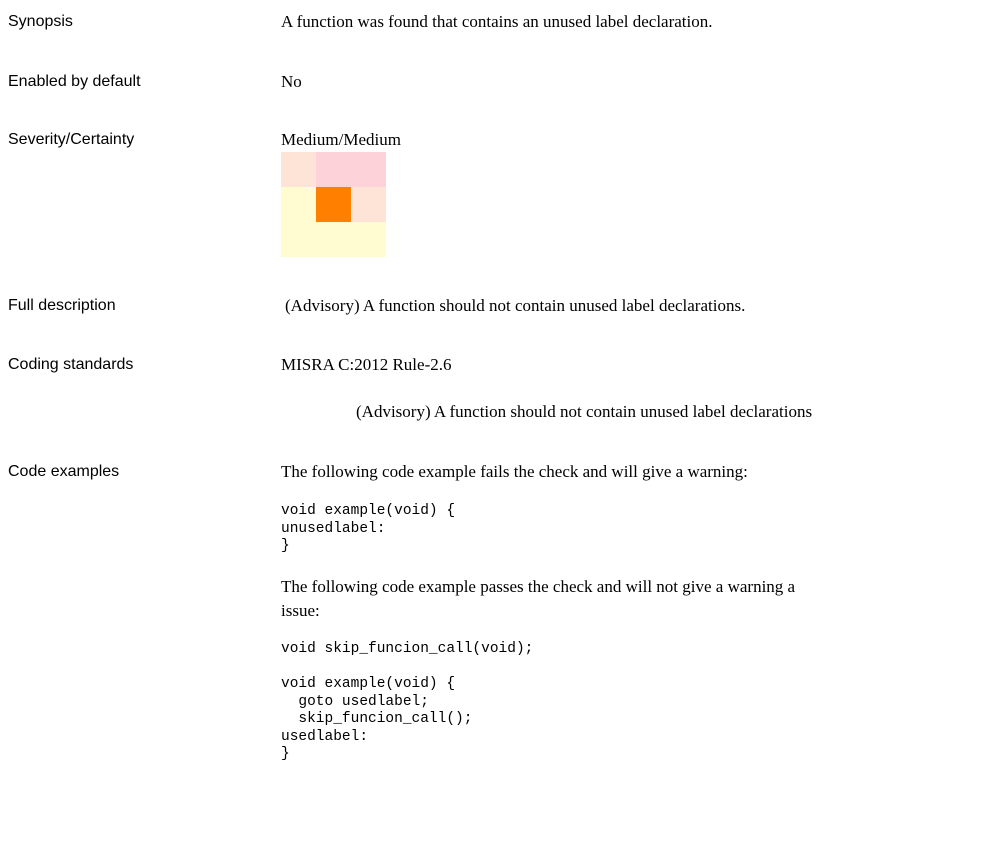  I want to click on matrix-cell-highlighted, so click(333, 204).